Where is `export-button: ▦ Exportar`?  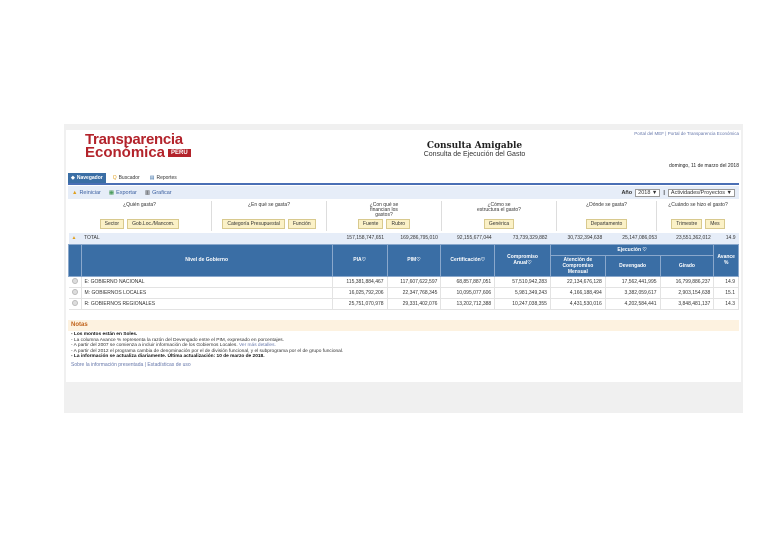 export-button: ▦ Exportar is located at coordinates (123, 193).